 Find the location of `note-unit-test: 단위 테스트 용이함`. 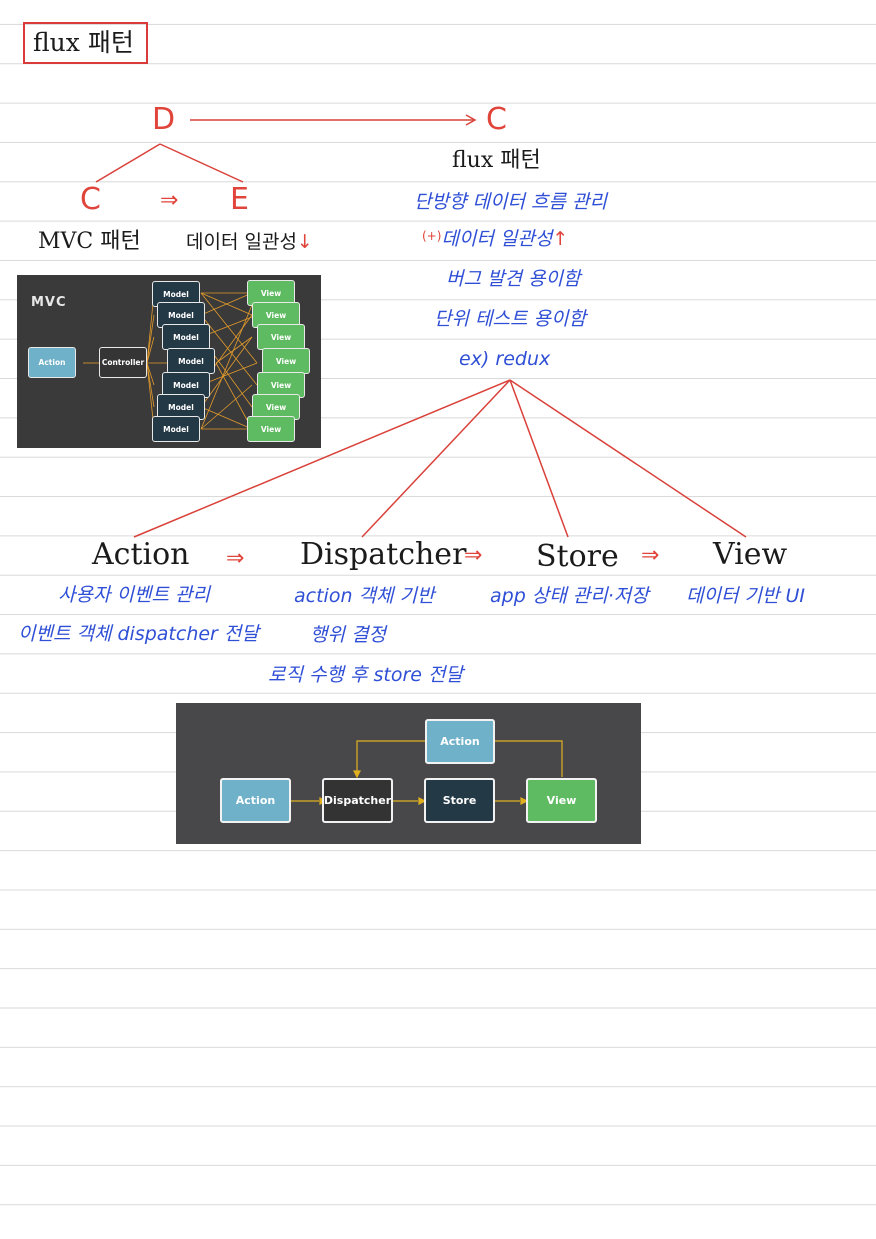

note-unit-test: 단위 테스트 용이함 is located at coordinates (510, 319).